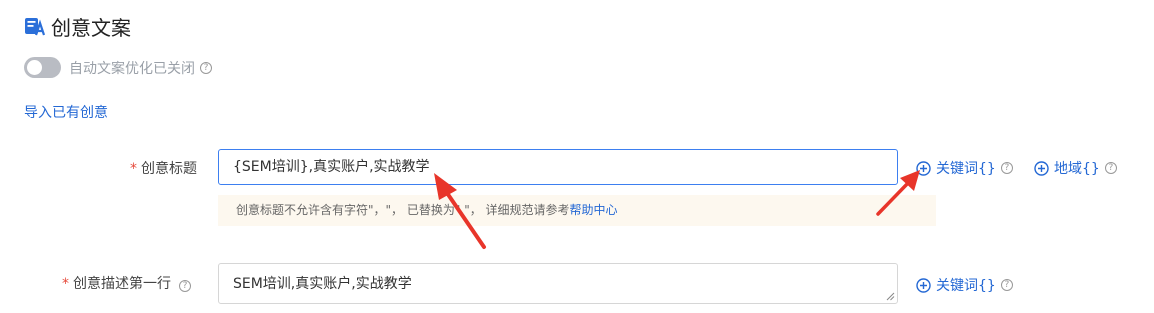 The width and height of the screenshot is (1154, 313). I want to click on creative-title-input: {SEM培训},真实账户,实战教学, so click(558, 167).